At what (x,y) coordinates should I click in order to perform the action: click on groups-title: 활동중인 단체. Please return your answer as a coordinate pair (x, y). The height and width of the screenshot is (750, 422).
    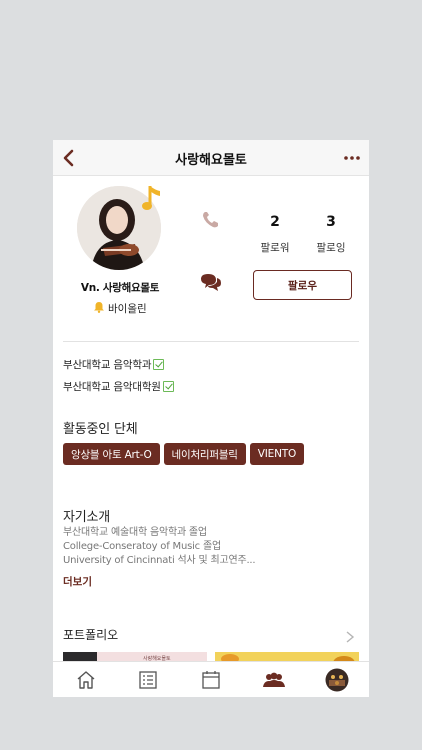
    Looking at the image, I should click on (100, 429).